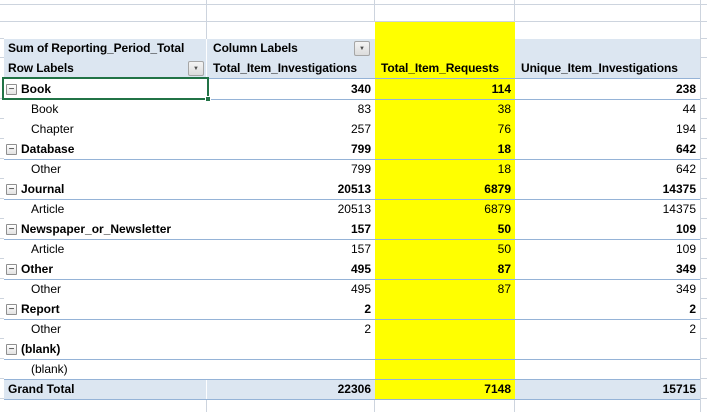 This screenshot has width=707, height=412. Describe the element at coordinates (607, 389) in the screenshot. I see `cell-unique-item-investigations: 15715` at that location.